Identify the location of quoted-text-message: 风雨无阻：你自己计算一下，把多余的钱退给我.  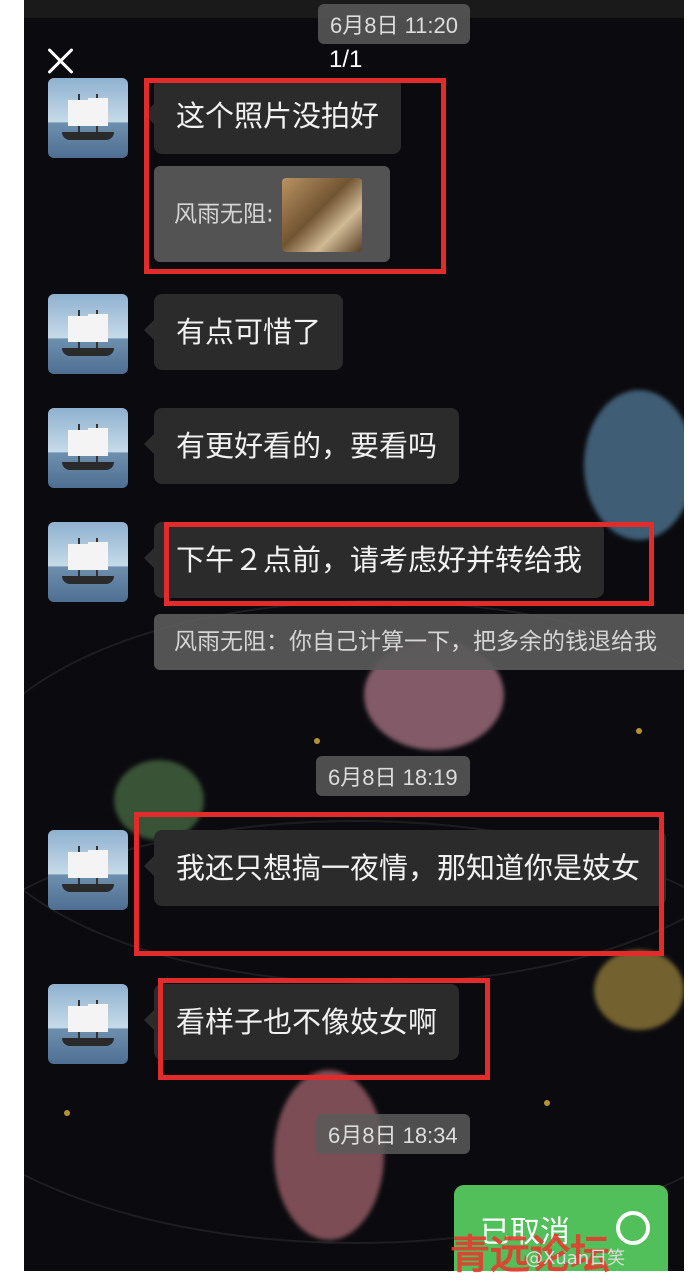
(419, 642).